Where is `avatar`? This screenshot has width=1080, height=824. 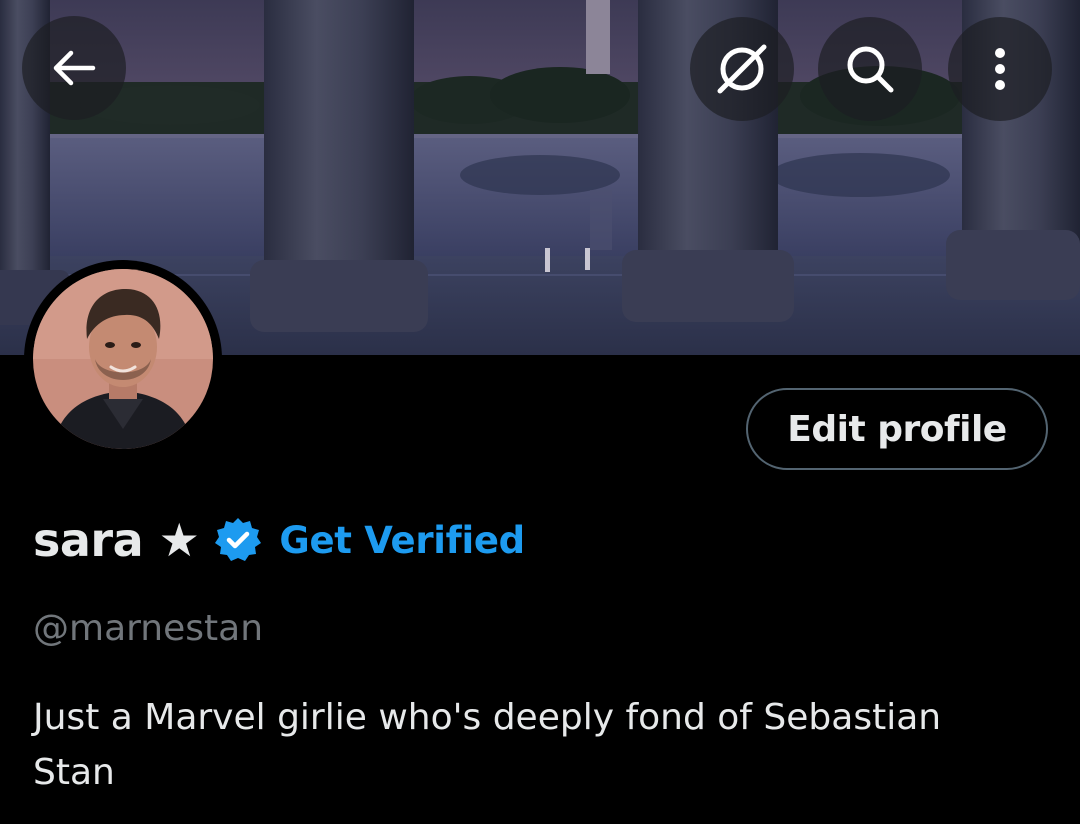 avatar is located at coordinates (123, 359).